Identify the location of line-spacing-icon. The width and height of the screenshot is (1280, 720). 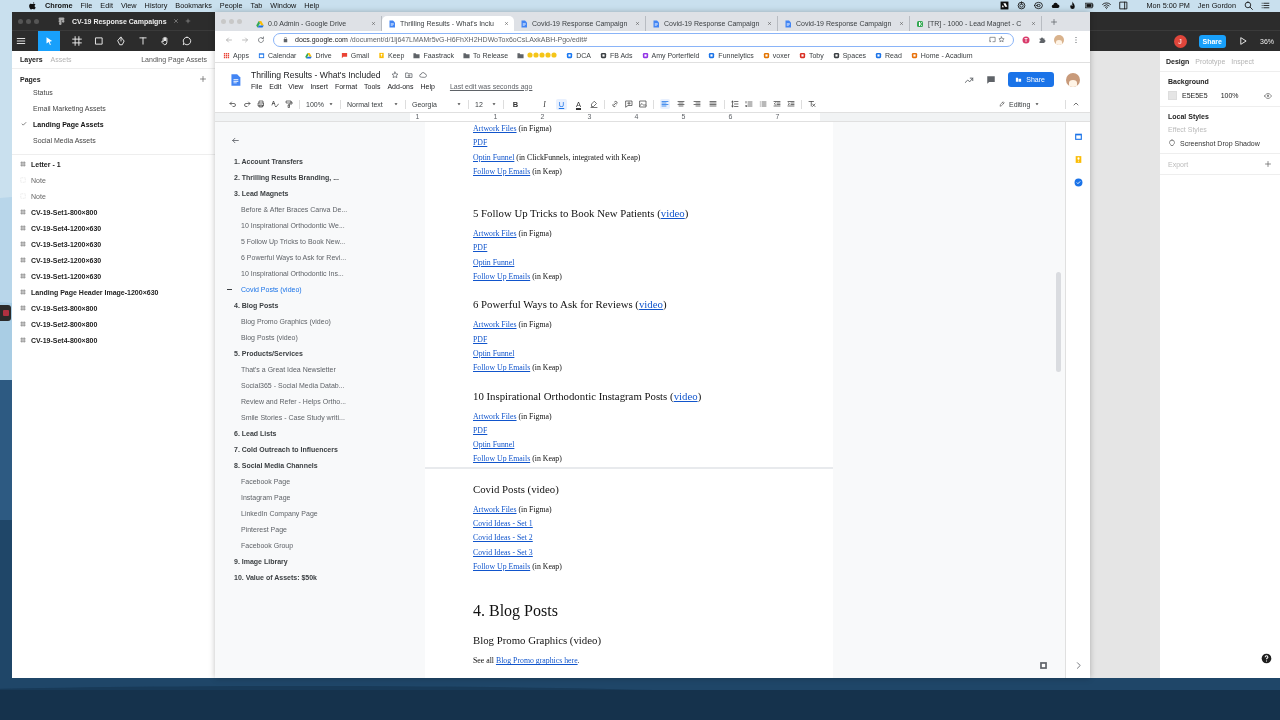
(735, 104).